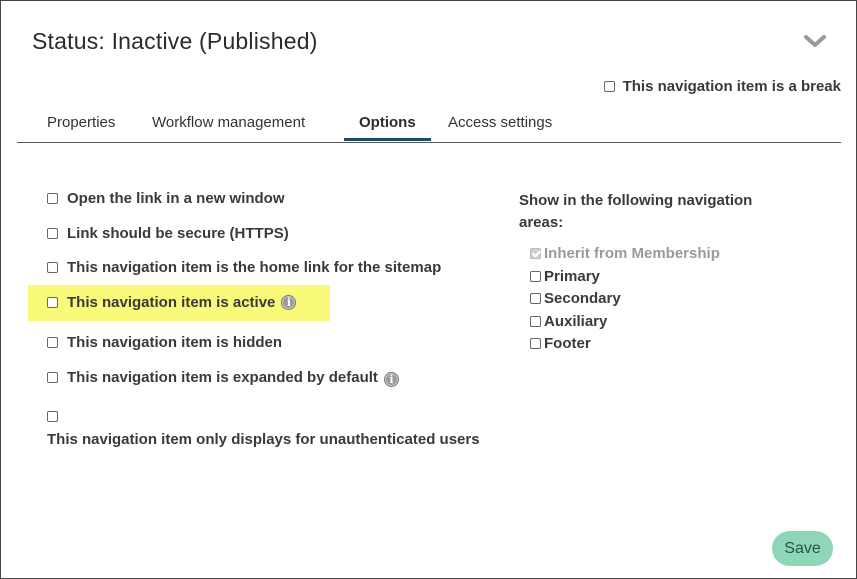  Describe the element at coordinates (535, 298) in the screenshot. I see `secondary-checkbox` at that location.